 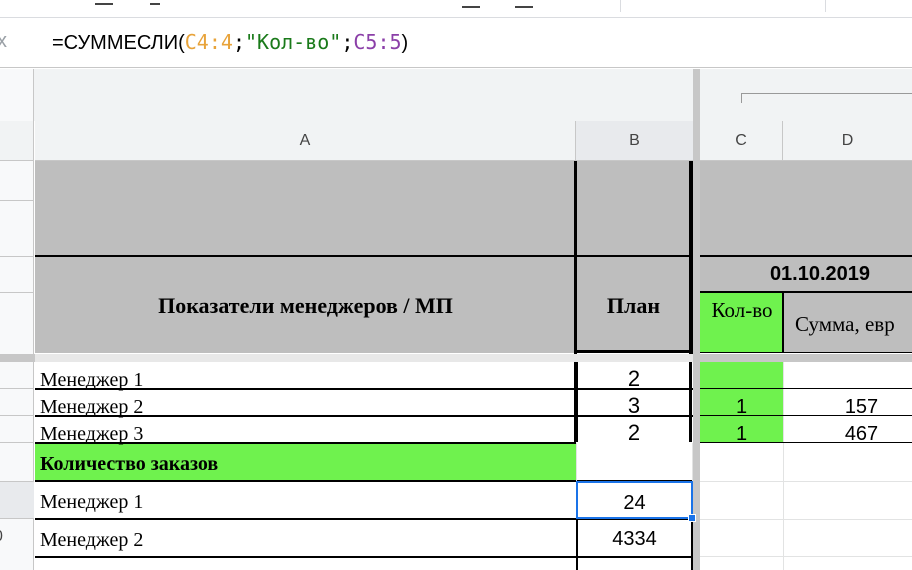 I want to click on redo-icon, so click(x=524, y=4).